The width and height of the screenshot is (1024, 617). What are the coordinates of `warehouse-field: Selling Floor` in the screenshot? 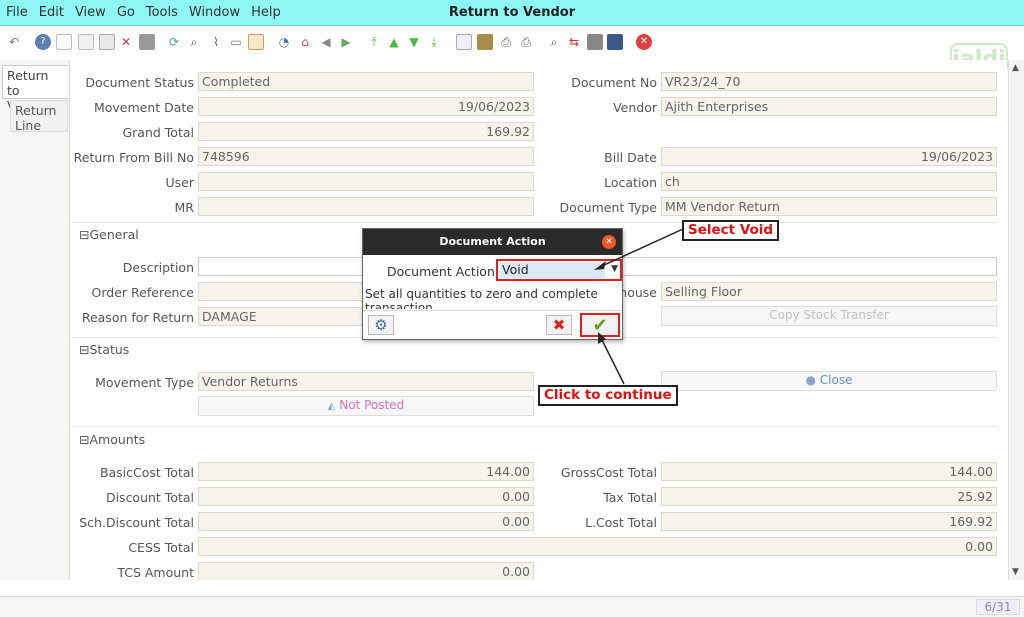 It's located at (829, 291).